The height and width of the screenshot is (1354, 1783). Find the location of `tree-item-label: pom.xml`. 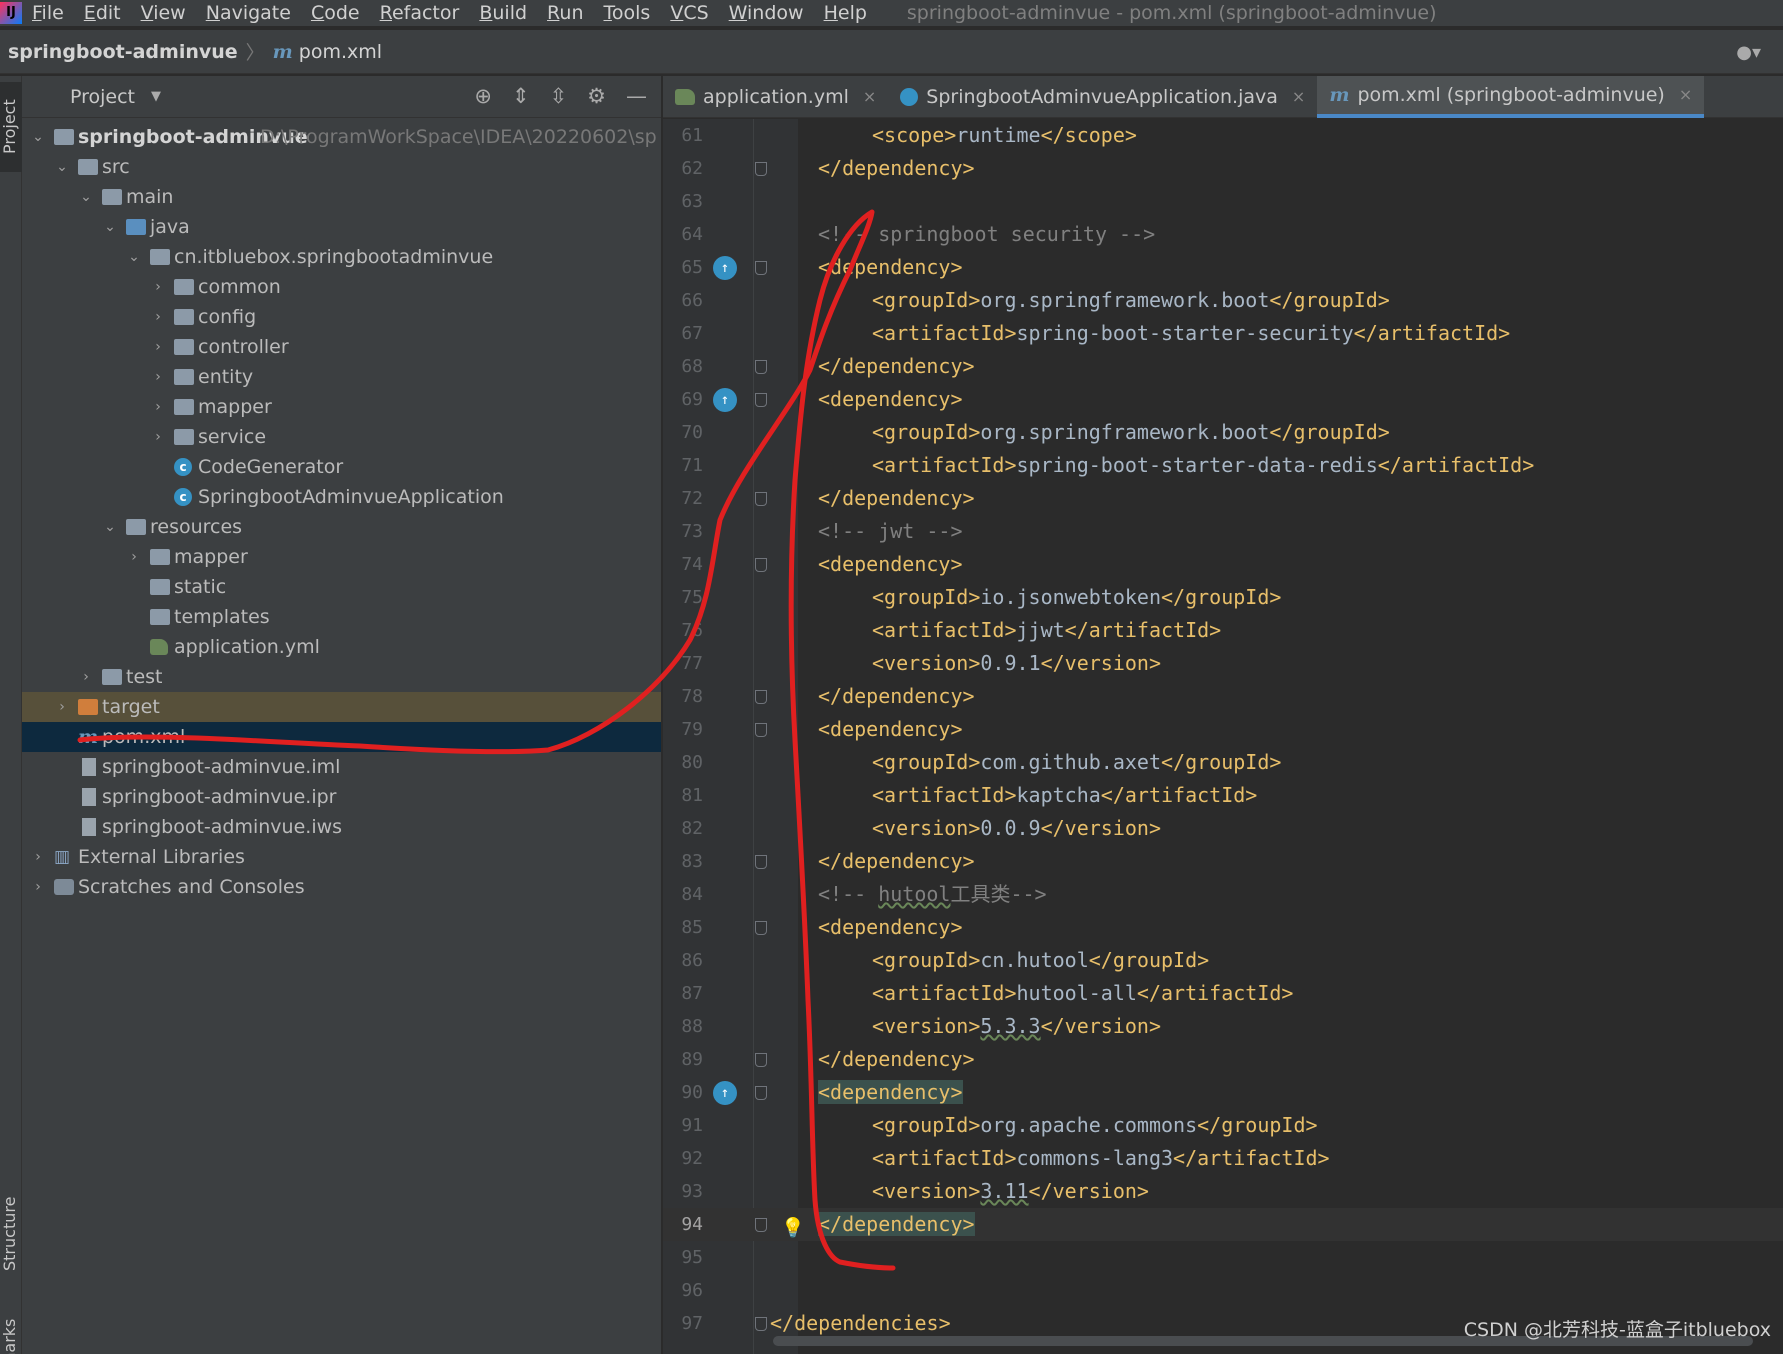

tree-item-label: pom.xml is located at coordinates (144, 737).